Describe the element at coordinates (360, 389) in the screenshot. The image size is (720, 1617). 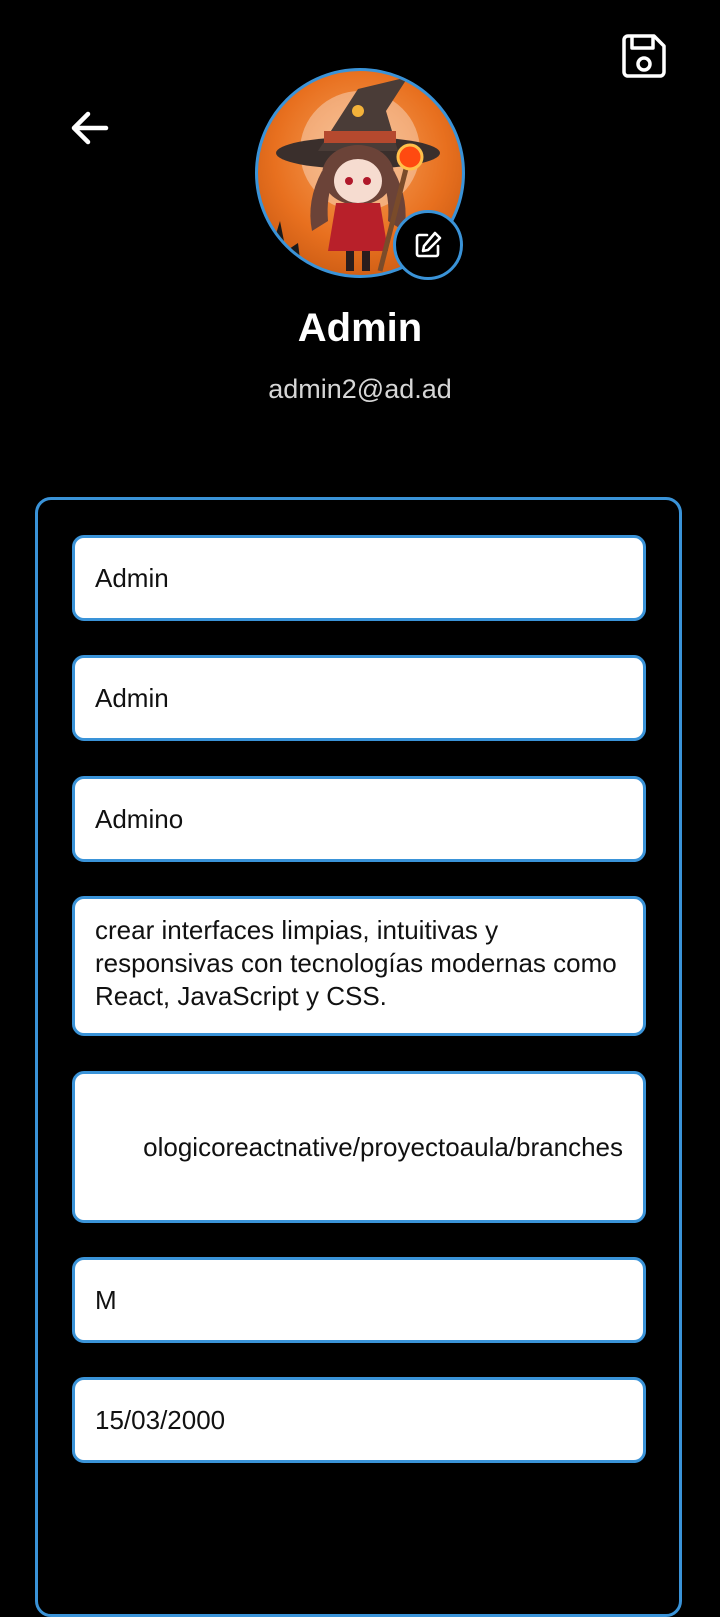
I see `profile-email: admin2@ad.ad` at that location.